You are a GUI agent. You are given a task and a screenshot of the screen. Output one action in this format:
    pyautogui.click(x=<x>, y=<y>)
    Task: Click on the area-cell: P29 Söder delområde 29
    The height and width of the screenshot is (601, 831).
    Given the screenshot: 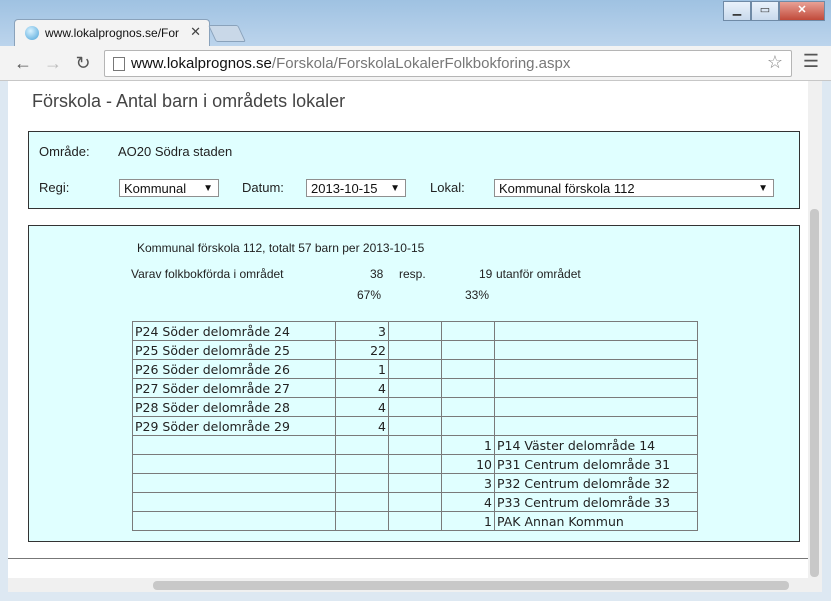 What is the action you would take?
    pyautogui.click(x=234, y=426)
    